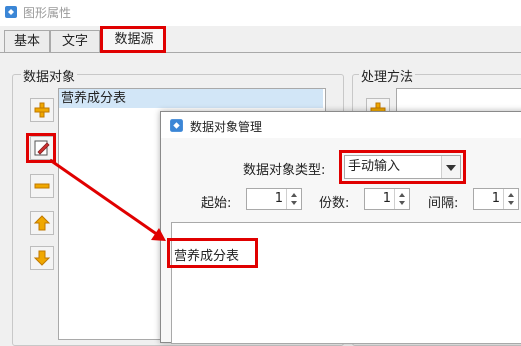  I want to click on annotation-arrow-icon, so click(107, 199).